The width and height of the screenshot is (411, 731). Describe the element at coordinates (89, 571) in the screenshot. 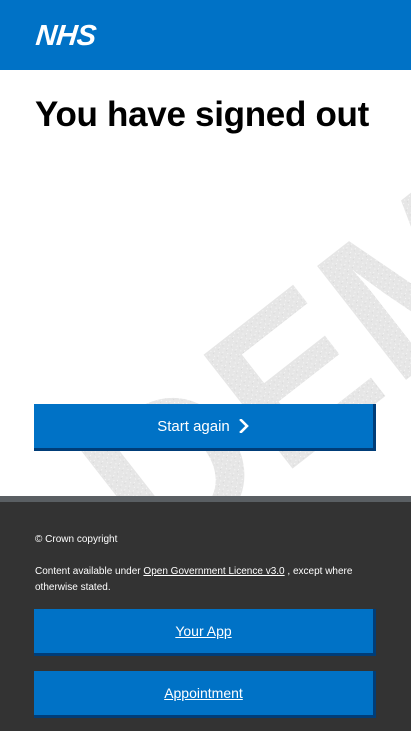

I see `licence-prefix: Content available under` at that location.